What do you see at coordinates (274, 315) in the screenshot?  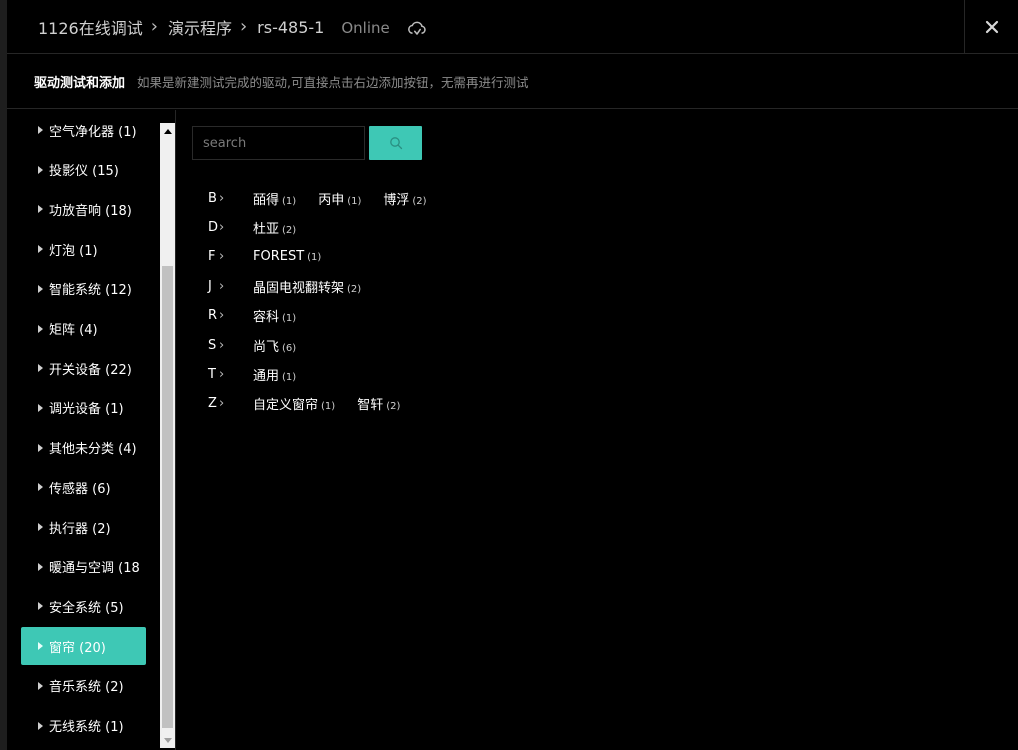 I see `brand-item: 容科 (1)` at bounding box center [274, 315].